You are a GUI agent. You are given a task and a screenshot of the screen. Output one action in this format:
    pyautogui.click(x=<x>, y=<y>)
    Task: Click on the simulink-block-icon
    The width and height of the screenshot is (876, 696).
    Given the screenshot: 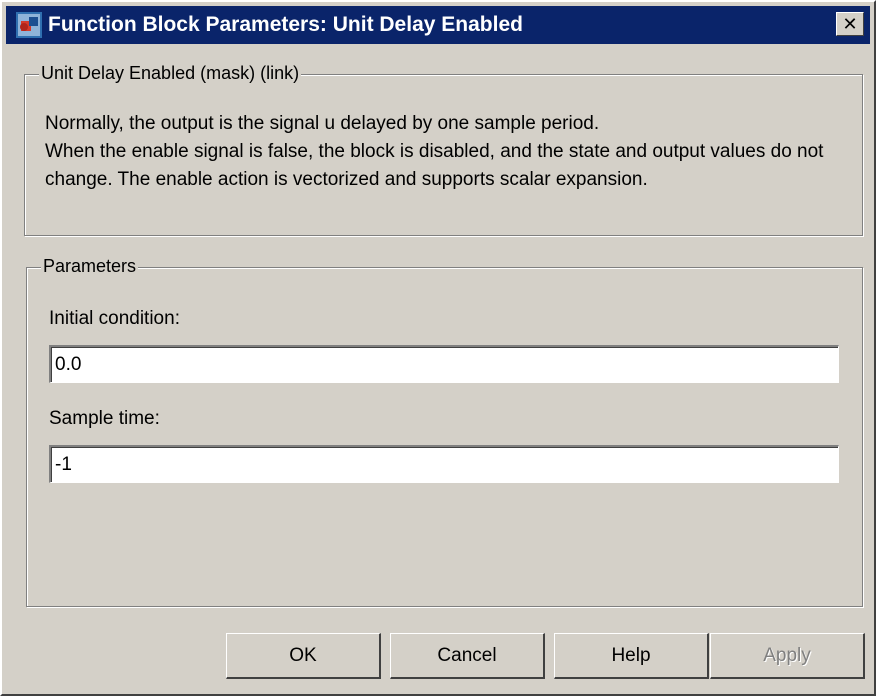 What is the action you would take?
    pyautogui.click(x=29, y=25)
    